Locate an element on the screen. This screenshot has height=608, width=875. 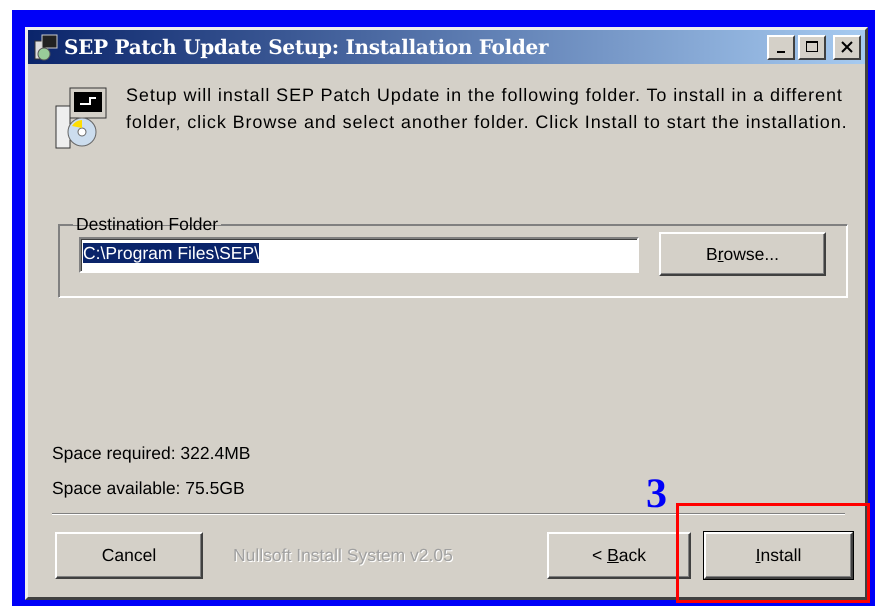
maximize-button is located at coordinates (812, 47).